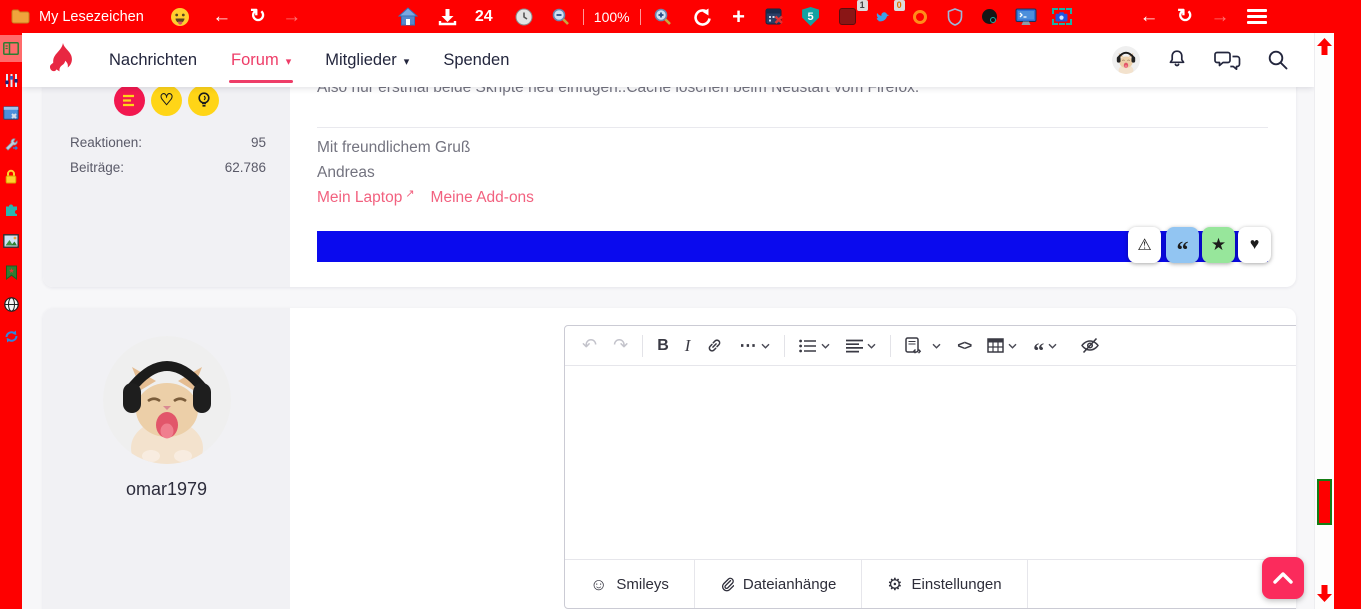 The image size is (1361, 609). I want to click on tab-smileys: ☺ Smileys, so click(630, 584).